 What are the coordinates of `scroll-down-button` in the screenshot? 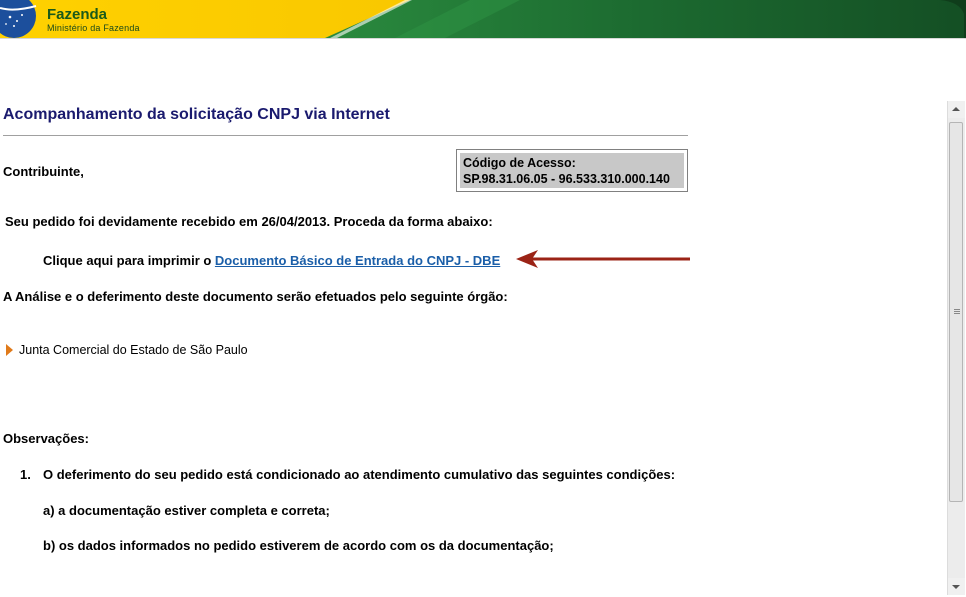 It's located at (956, 586).